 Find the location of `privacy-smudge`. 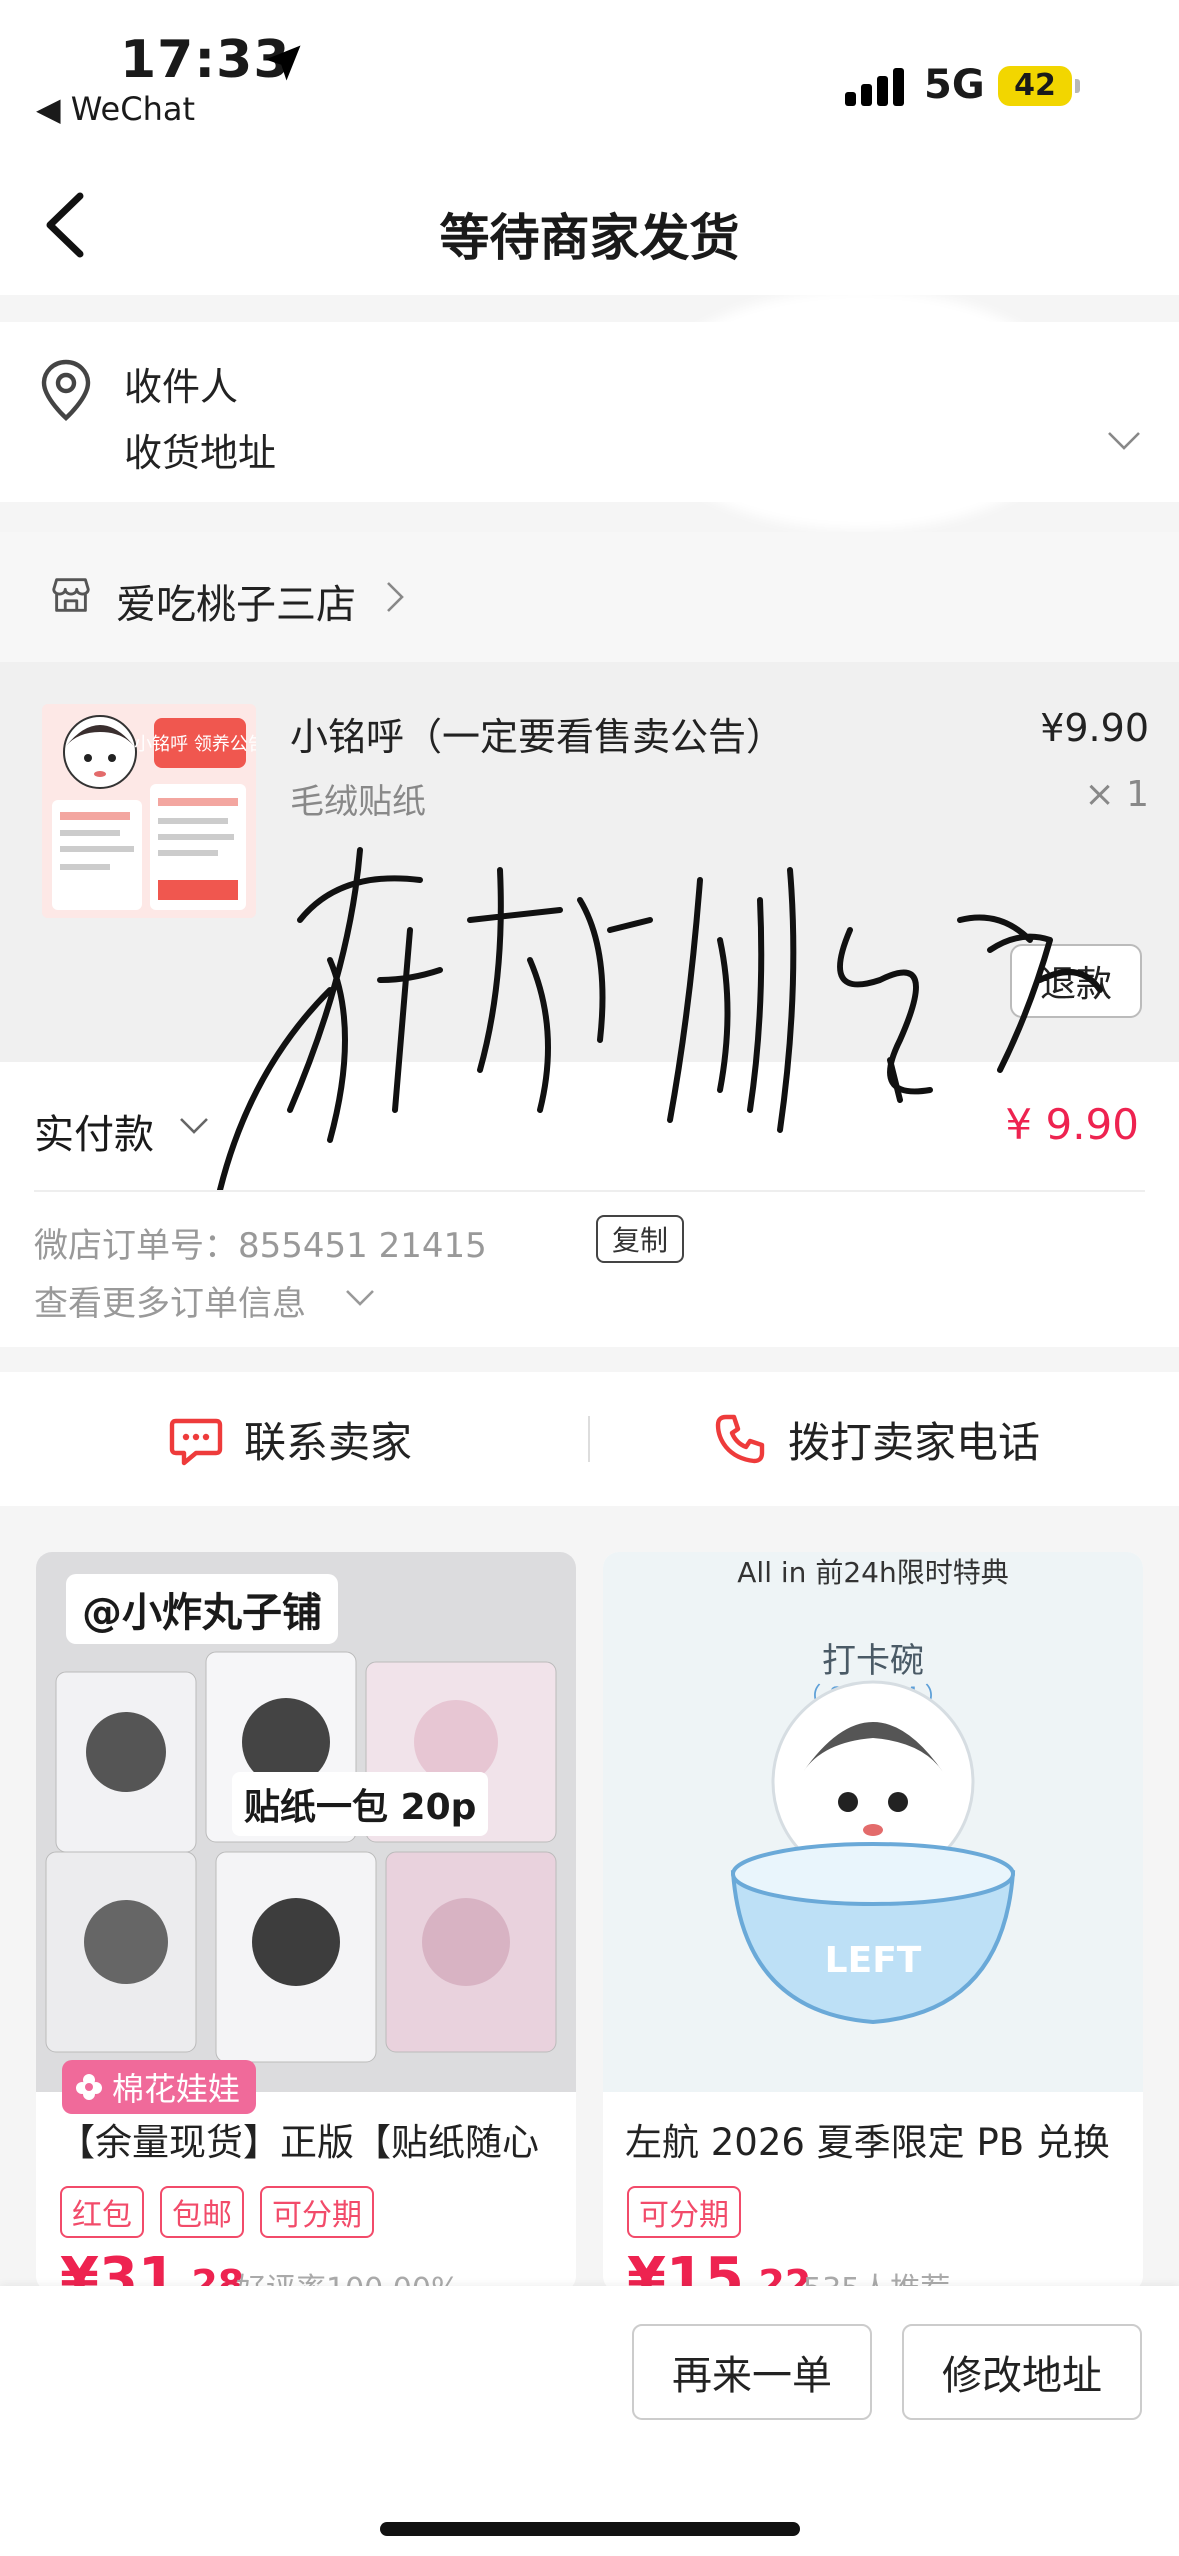

privacy-smudge is located at coordinates (860, 410).